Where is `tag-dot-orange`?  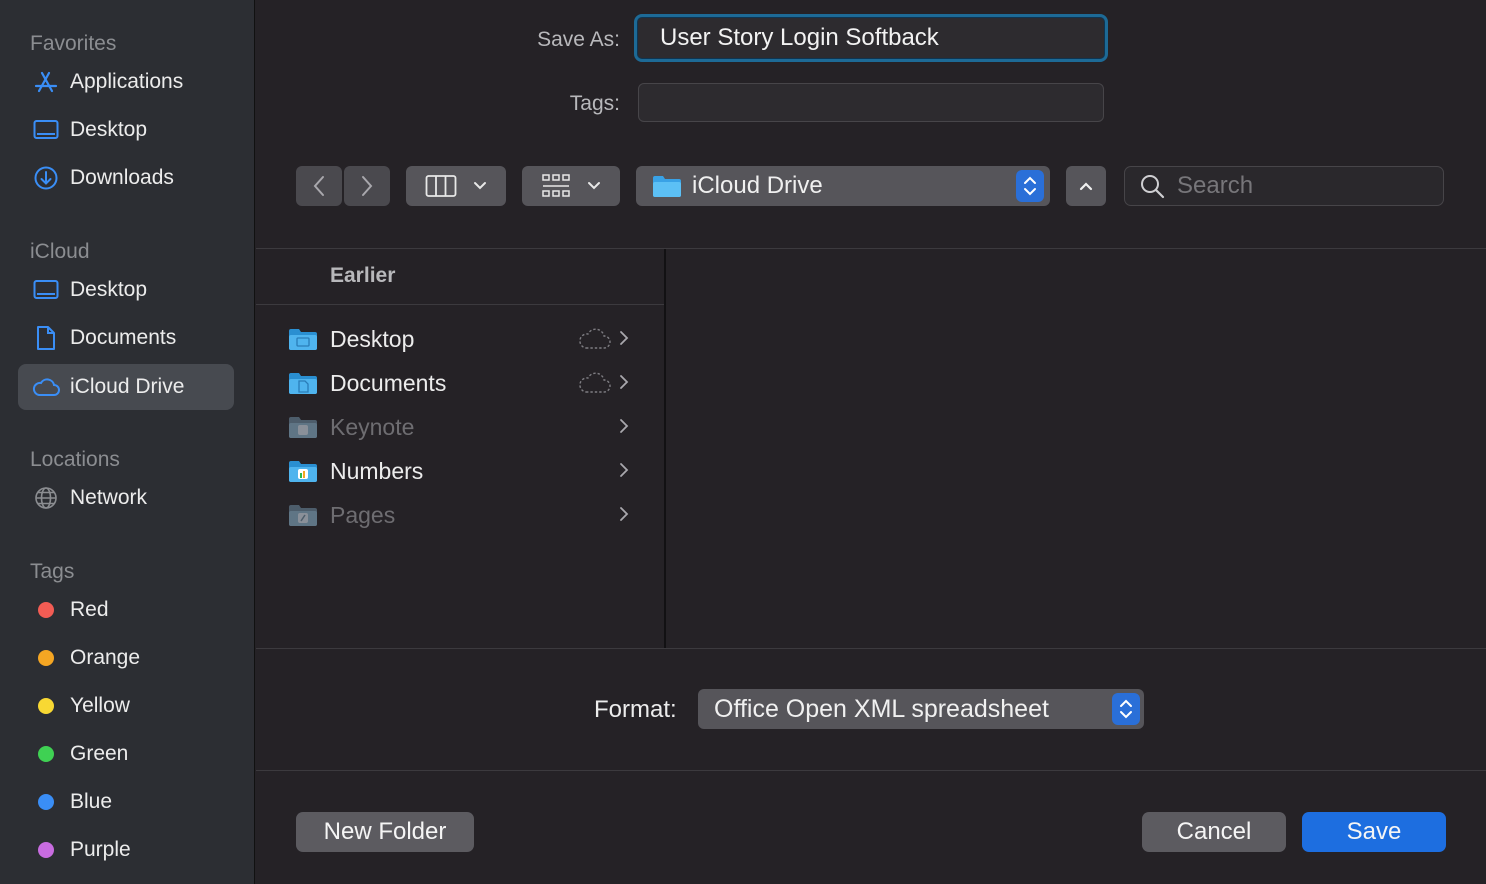 tag-dot-orange is located at coordinates (46, 658).